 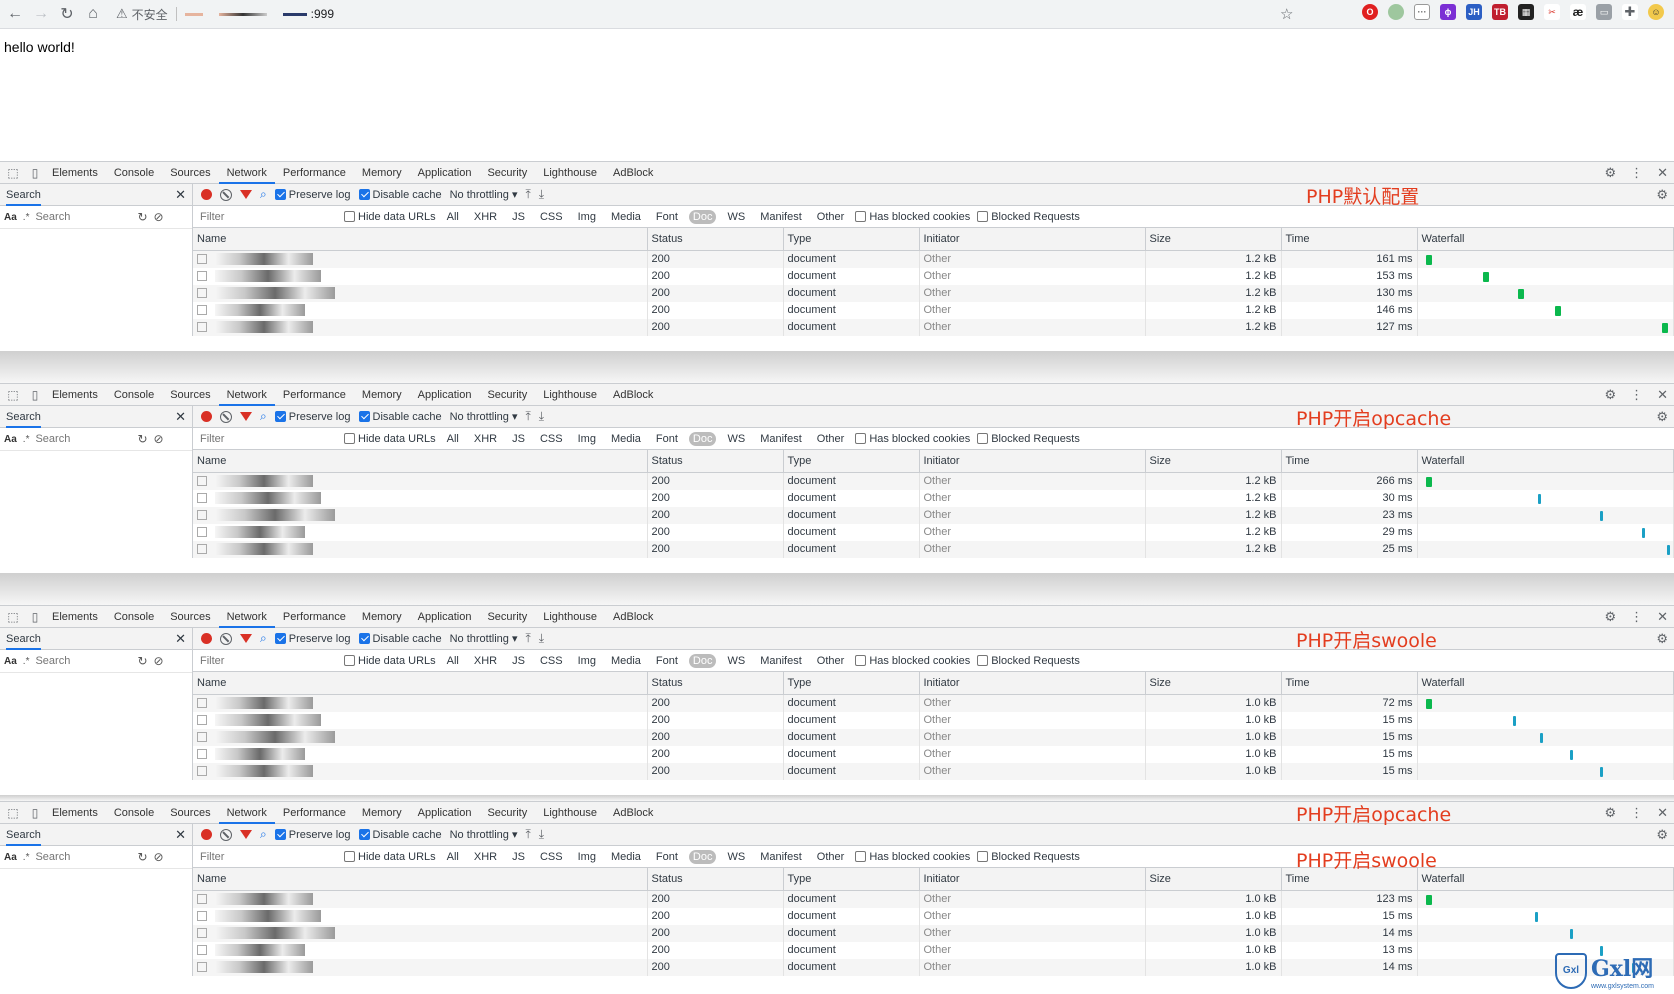 What do you see at coordinates (1552, 12) in the screenshot?
I see `extension-icon: ✂` at bounding box center [1552, 12].